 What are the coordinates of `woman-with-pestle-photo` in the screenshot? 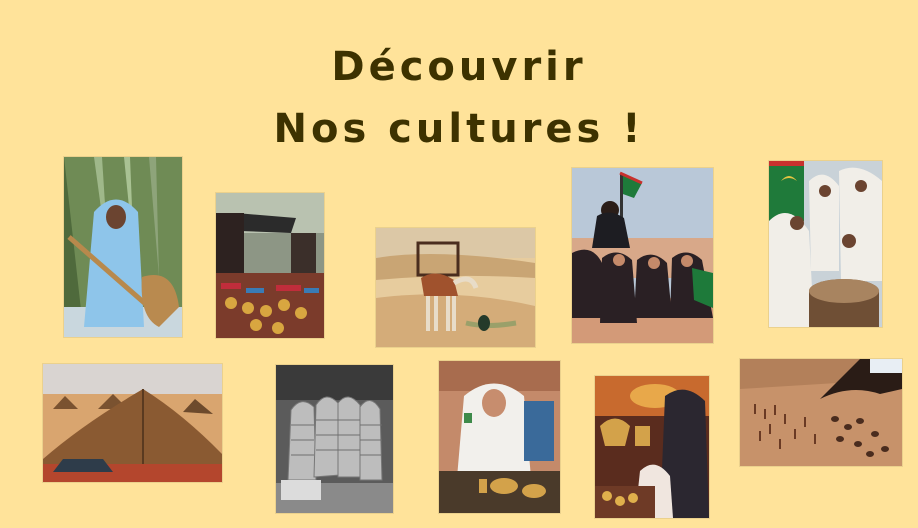 It's located at (123, 247).